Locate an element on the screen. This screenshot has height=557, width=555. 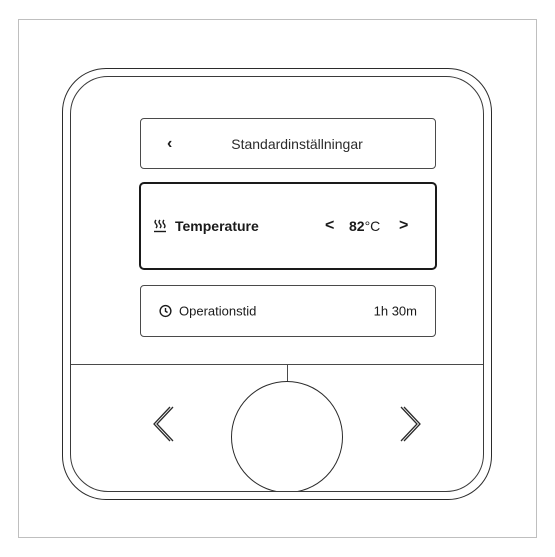
temperature-increase-button: > is located at coordinates (403, 226).